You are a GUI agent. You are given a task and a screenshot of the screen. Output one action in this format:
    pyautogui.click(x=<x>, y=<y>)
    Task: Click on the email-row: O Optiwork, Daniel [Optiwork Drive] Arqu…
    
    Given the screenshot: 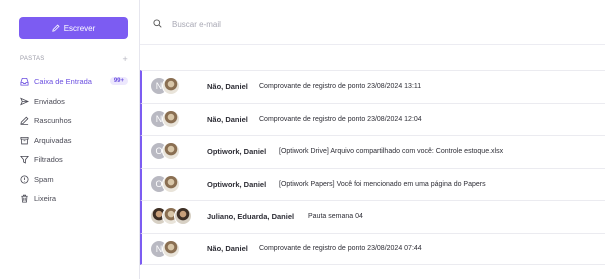 What is the action you would take?
    pyautogui.click(x=372, y=151)
    